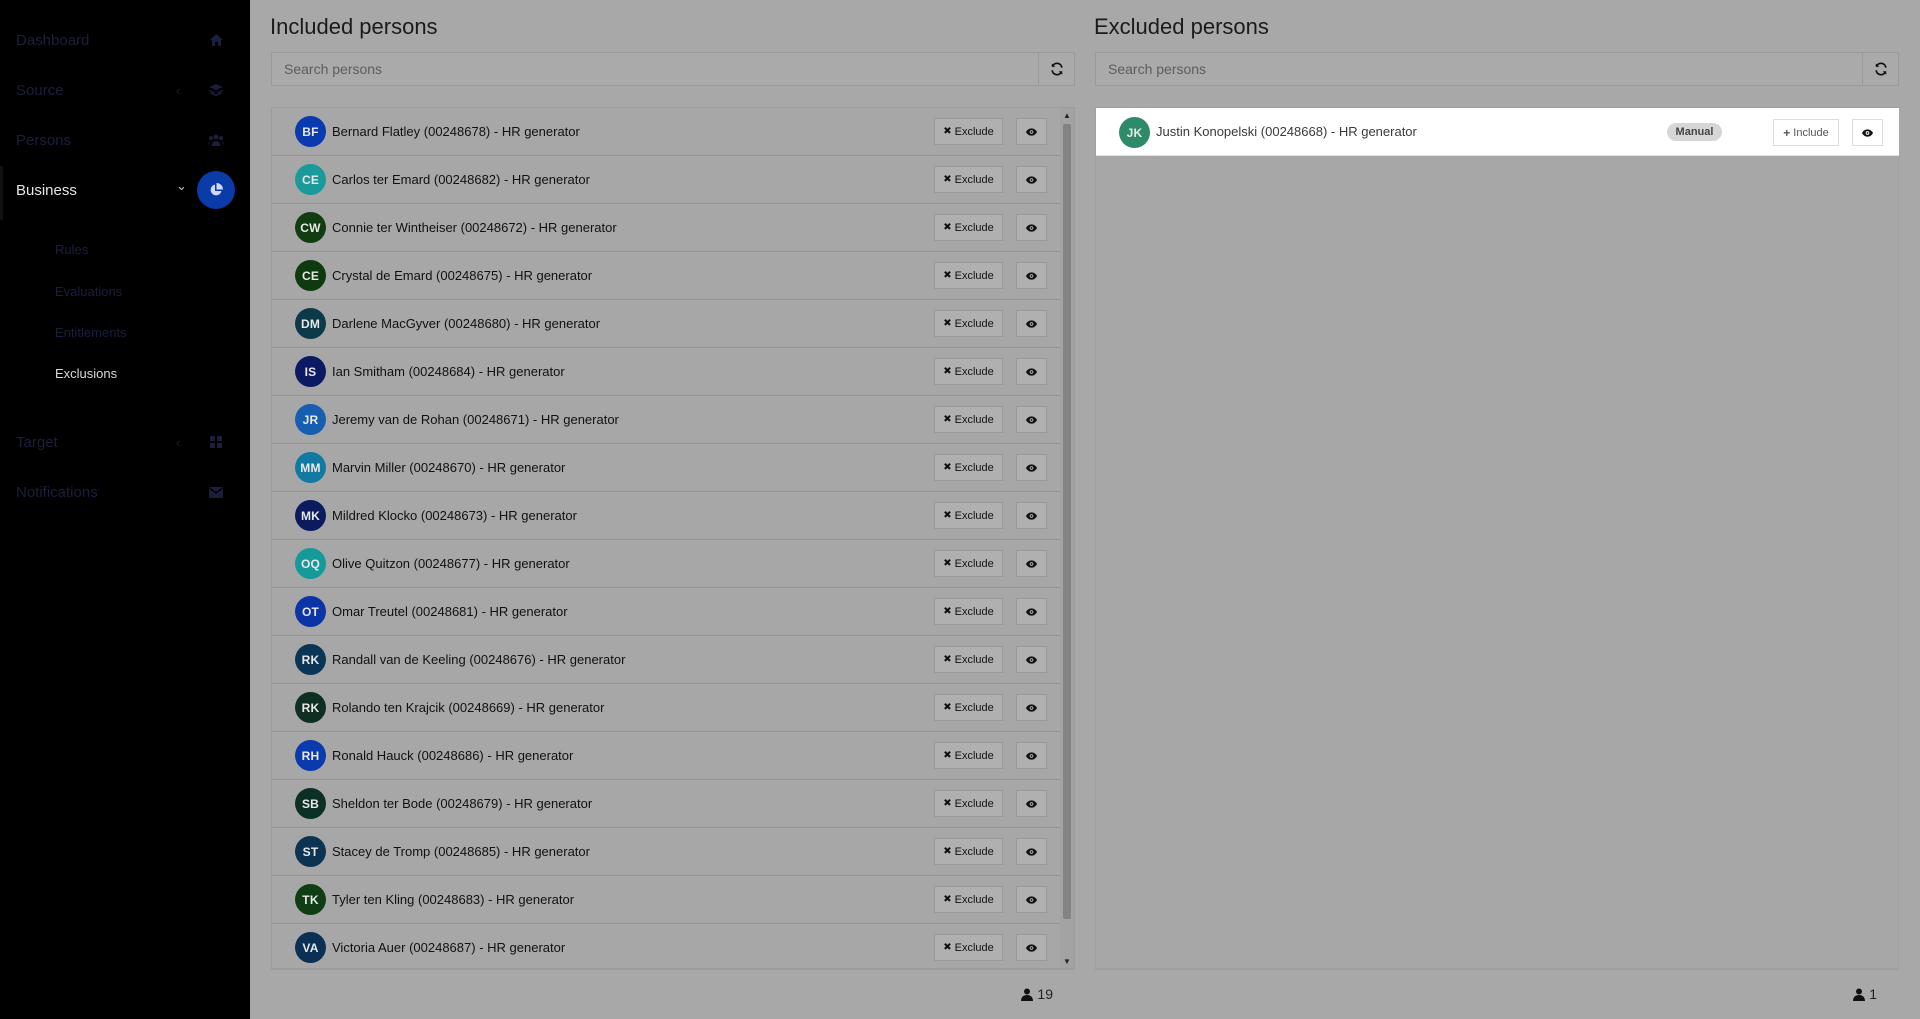 This screenshot has width=1920, height=1019. Describe the element at coordinates (125, 492) in the screenshot. I see `sidebar-item-notifications: Notifications` at that location.